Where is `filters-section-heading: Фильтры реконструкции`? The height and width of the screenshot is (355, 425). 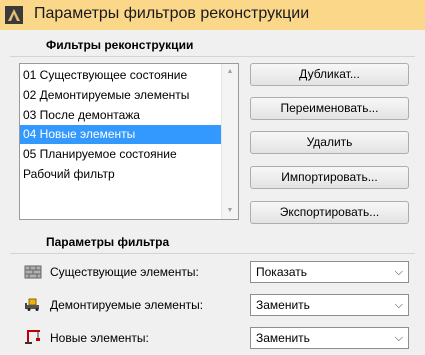 filters-section-heading: Фильтры реконструкции is located at coordinates (120, 45).